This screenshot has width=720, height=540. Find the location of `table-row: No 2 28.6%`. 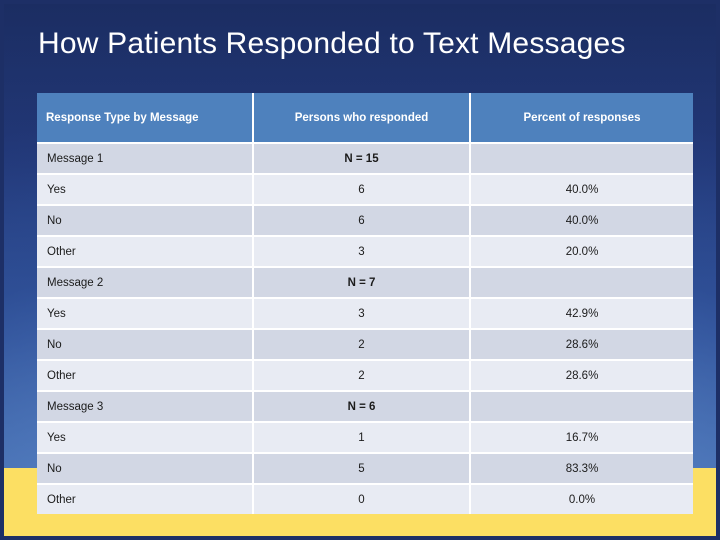

table-row: No 2 28.6% is located at coordinates (365, 345).